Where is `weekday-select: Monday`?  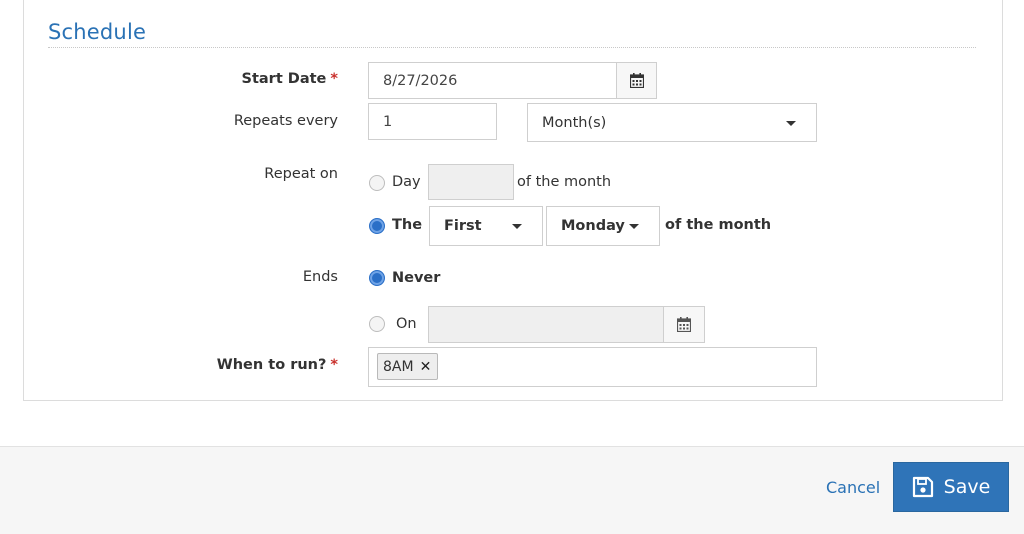
weekday-select: Monday is located at coordinates (603, 226).